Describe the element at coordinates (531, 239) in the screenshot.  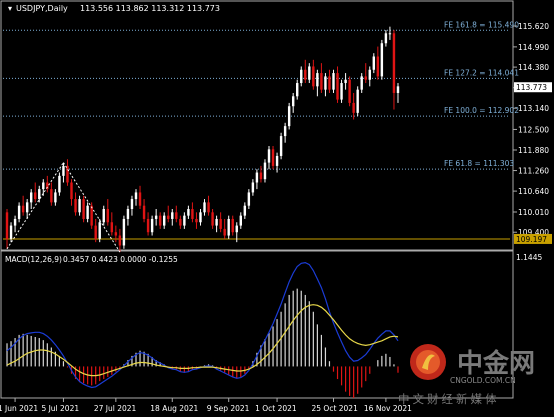
I see `support-price-label: 109.197` at that location.